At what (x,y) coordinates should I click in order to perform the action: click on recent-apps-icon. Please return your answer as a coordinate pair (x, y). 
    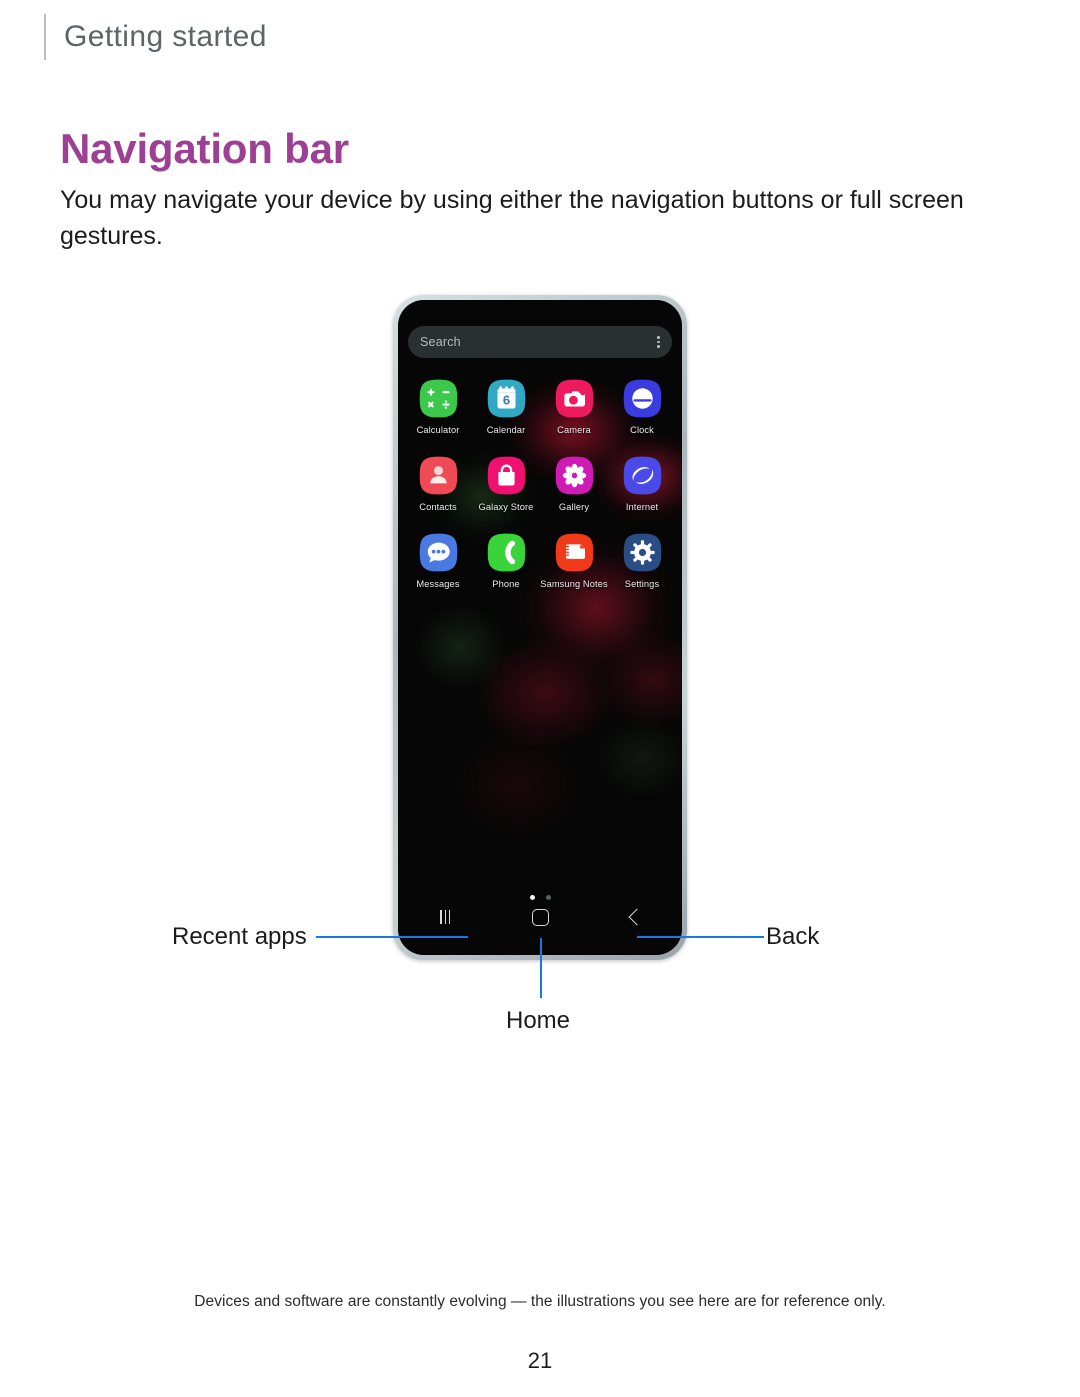
    Looking at the image, I should click on (445, 917).